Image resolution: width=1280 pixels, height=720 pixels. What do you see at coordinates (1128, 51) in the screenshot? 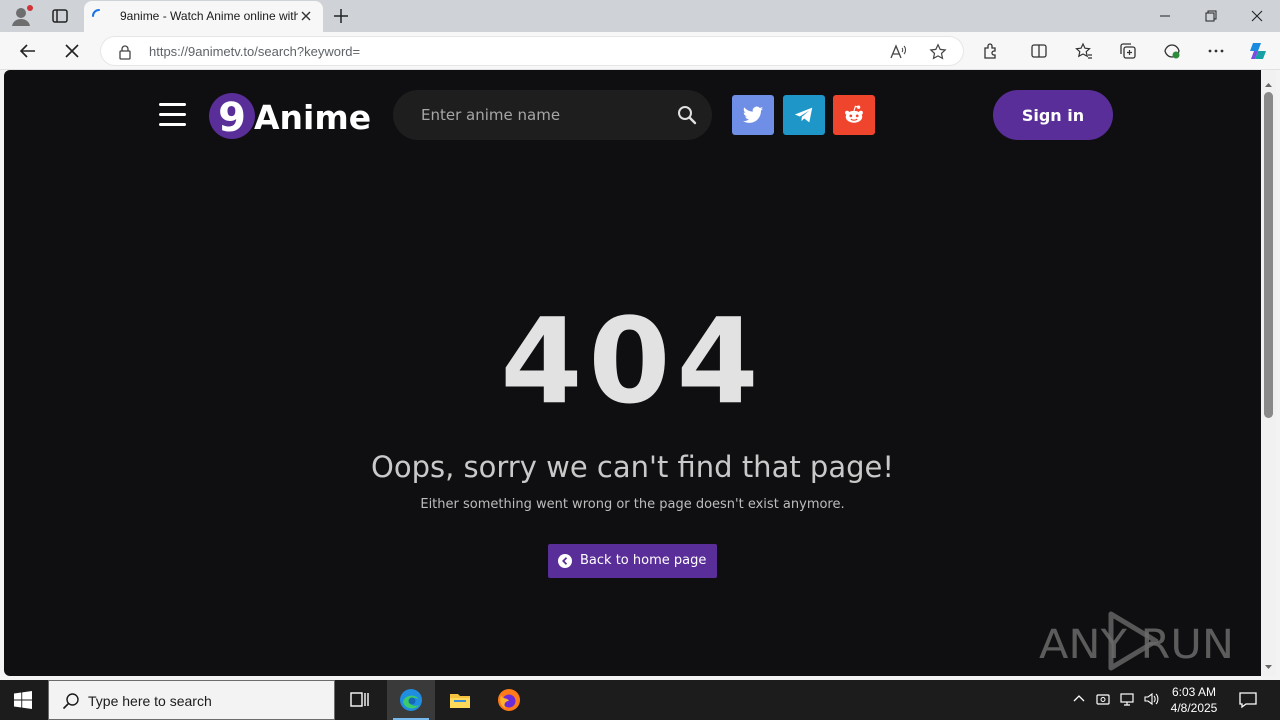
I see `collections-icon` at bounding box center [1128, 51].